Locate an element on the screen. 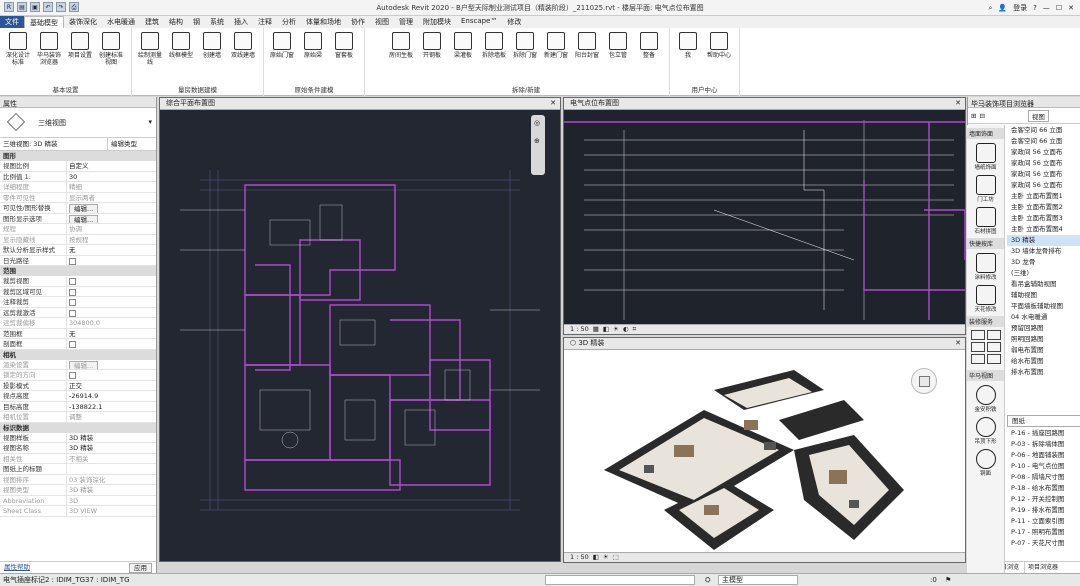 The width and height of the screenshot is (1080, 586). ribbon-button: 双线建墙 is located at coordinates (243, 45).